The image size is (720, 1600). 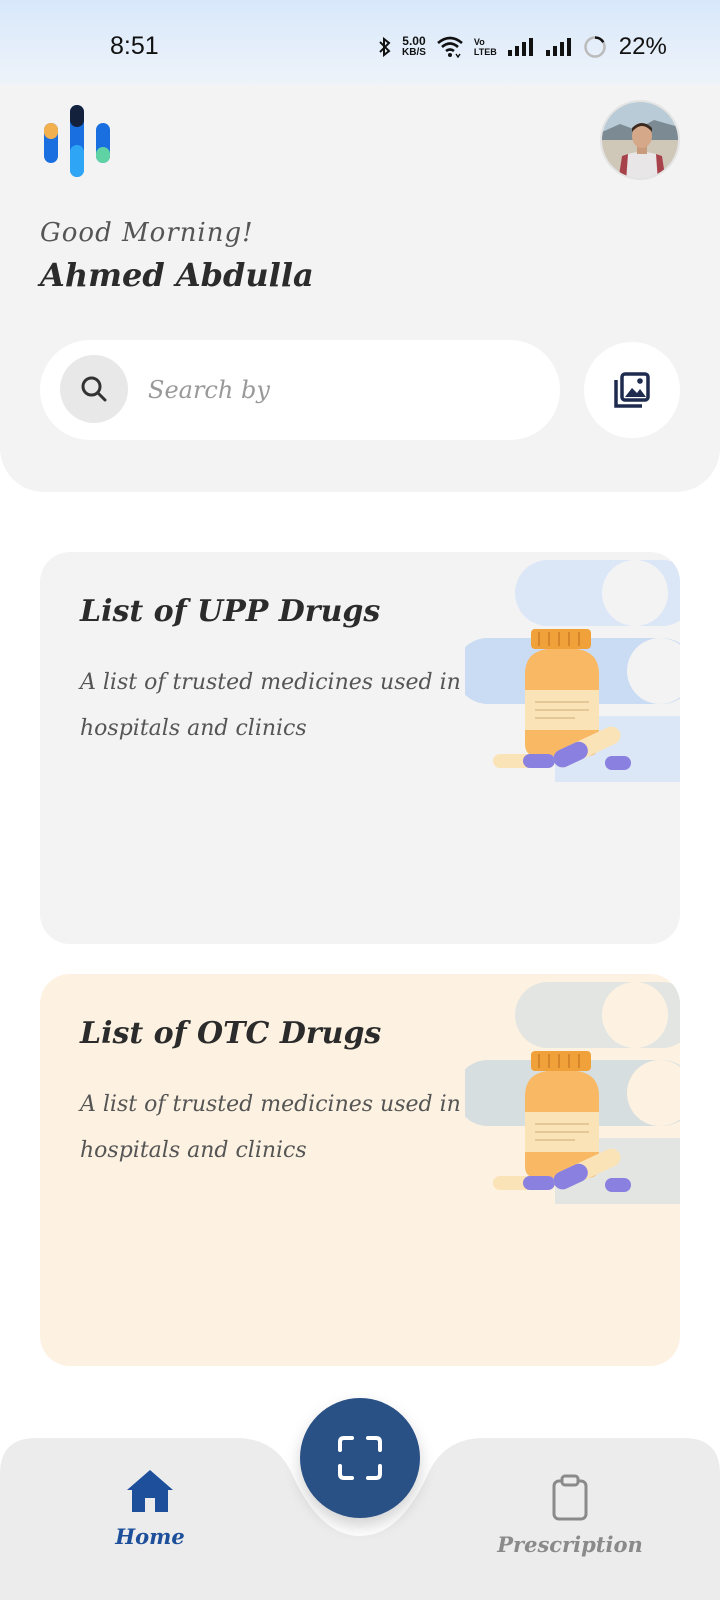 What do you see at coordinates (482, 52) in the screenshot?
I see `volte-bottom: LTE` at bounding box center [482, 52].